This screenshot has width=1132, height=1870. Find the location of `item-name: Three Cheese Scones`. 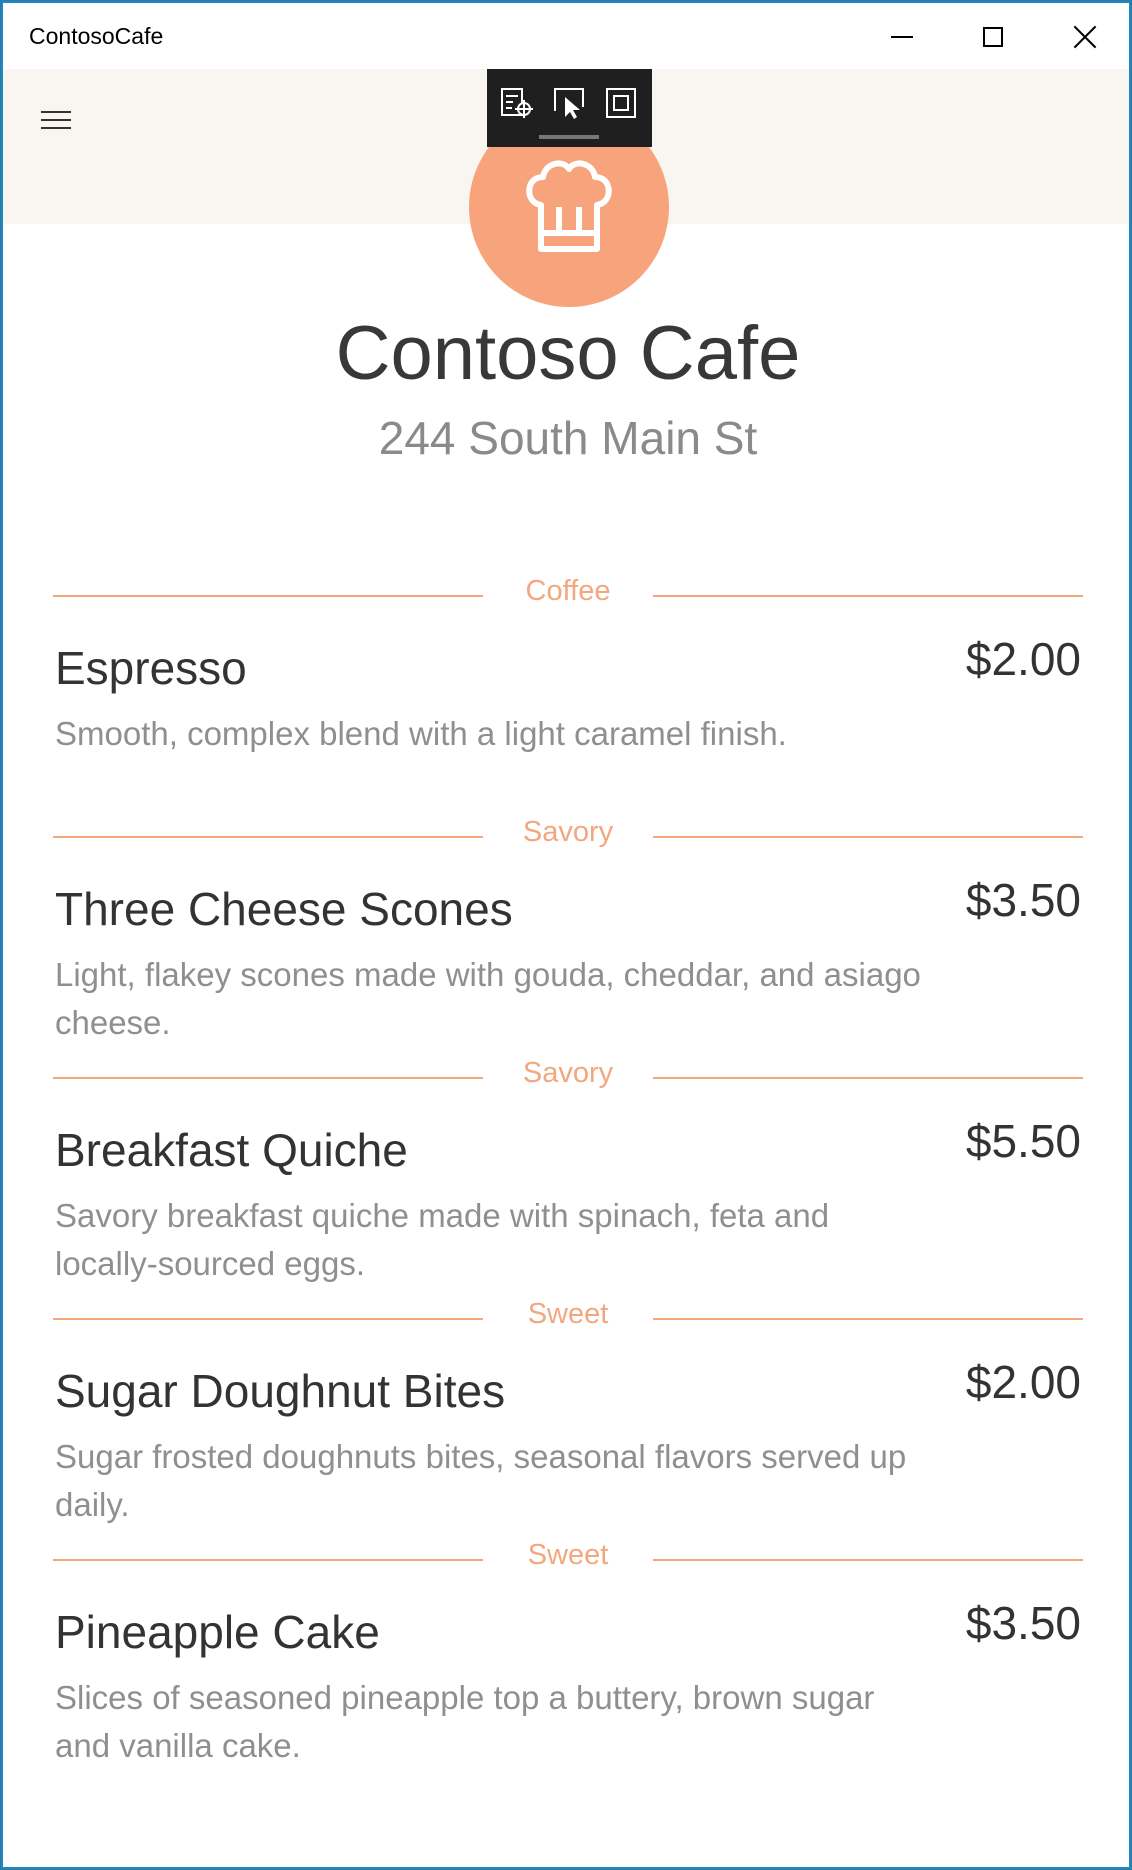

item-name: Three Cheese Scones is located at coordinates (284, 909).